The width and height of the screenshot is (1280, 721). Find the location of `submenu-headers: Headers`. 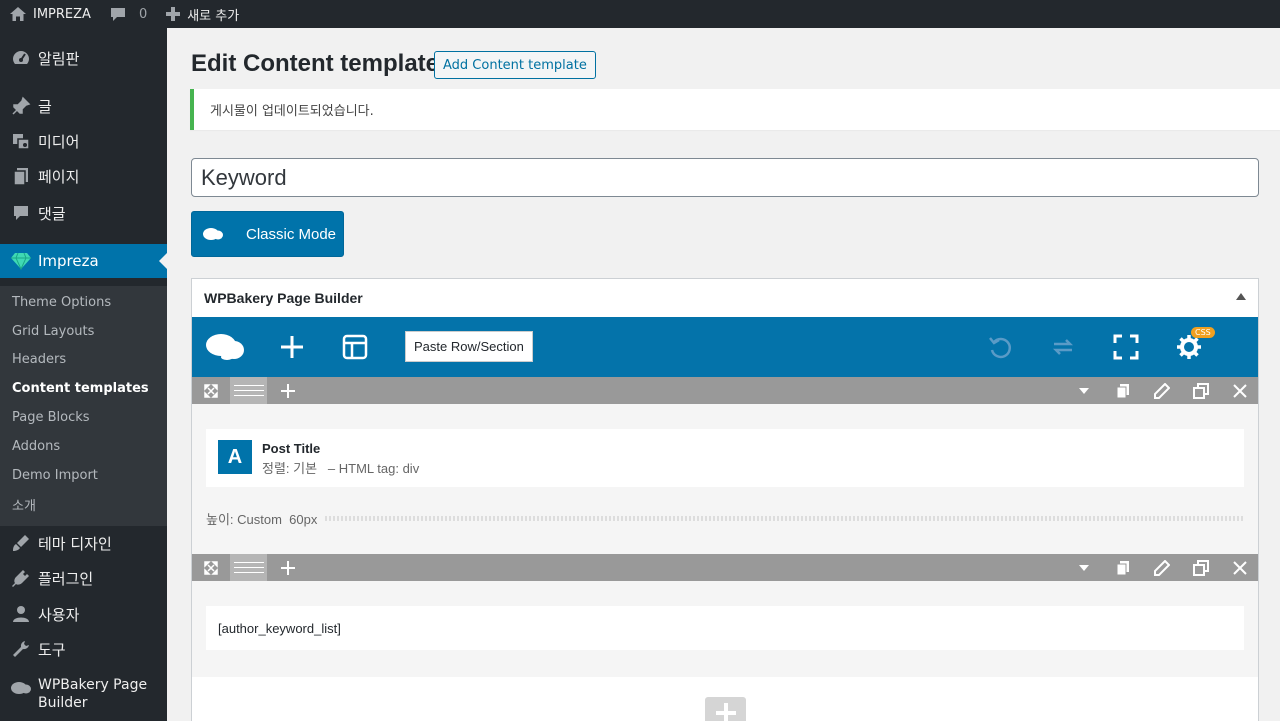

submenu-headers: Headers is located at coordinates (39, 359).